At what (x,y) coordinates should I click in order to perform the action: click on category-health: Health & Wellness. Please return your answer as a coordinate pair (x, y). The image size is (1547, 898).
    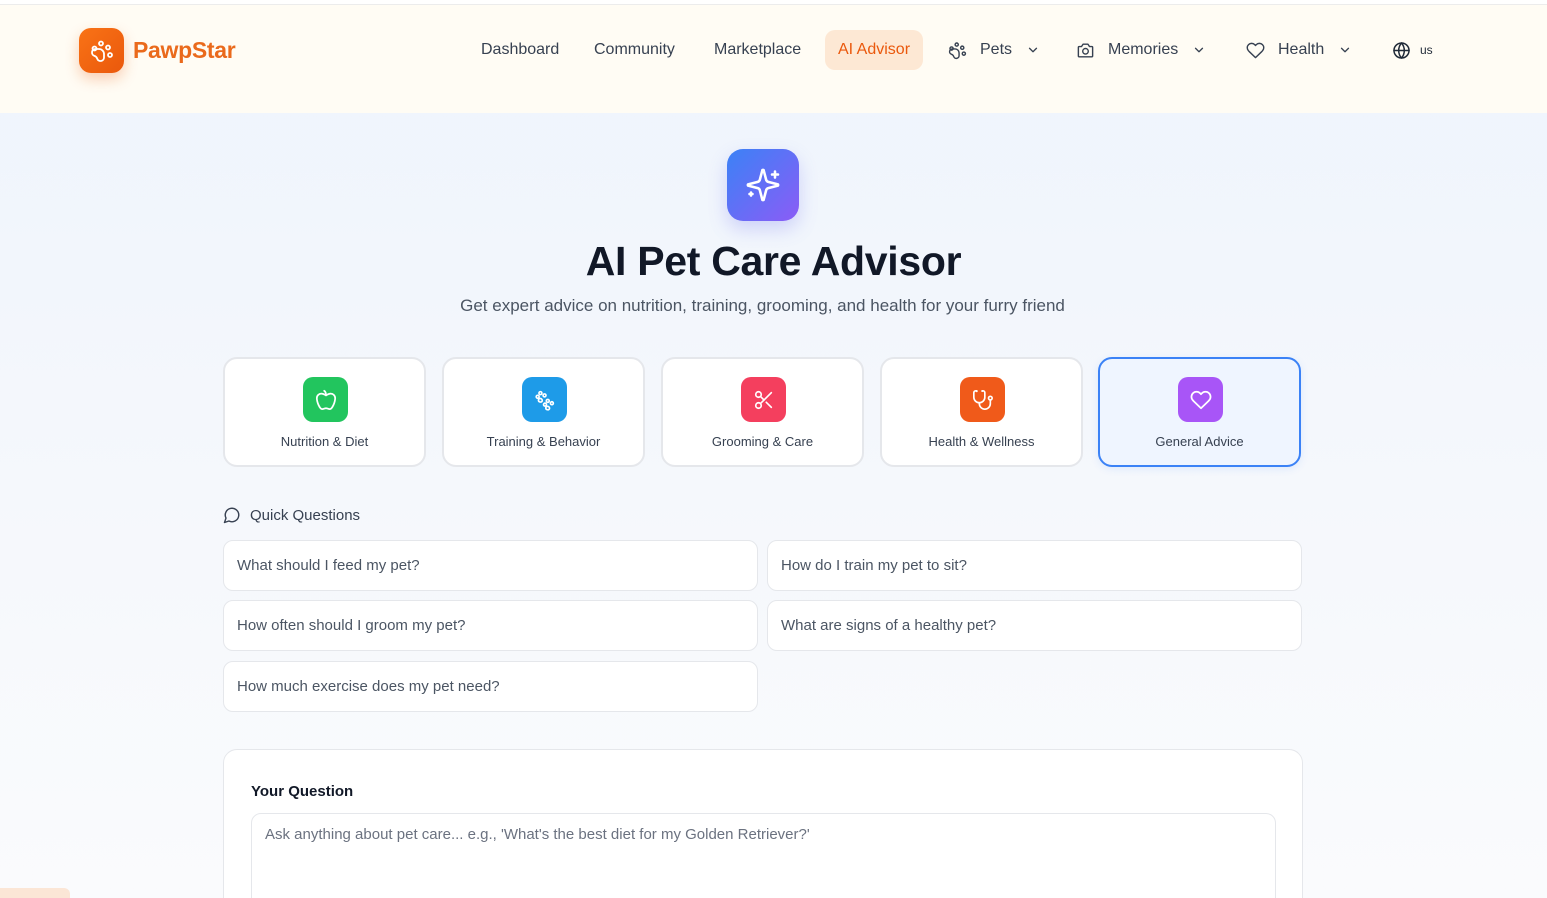
    Looking at the image, I should click on (981, 412).